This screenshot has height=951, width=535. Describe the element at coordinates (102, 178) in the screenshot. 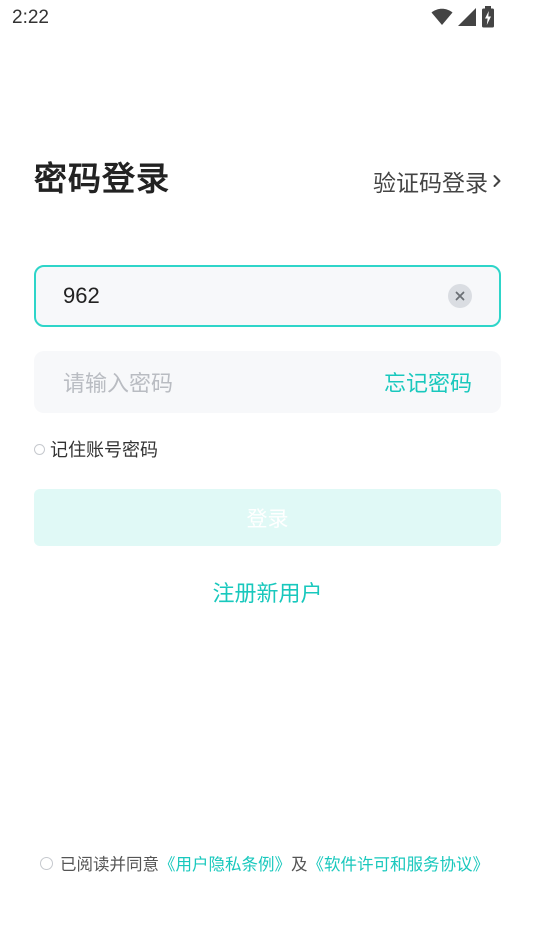

I see `page-title: 密码登录` at that location.